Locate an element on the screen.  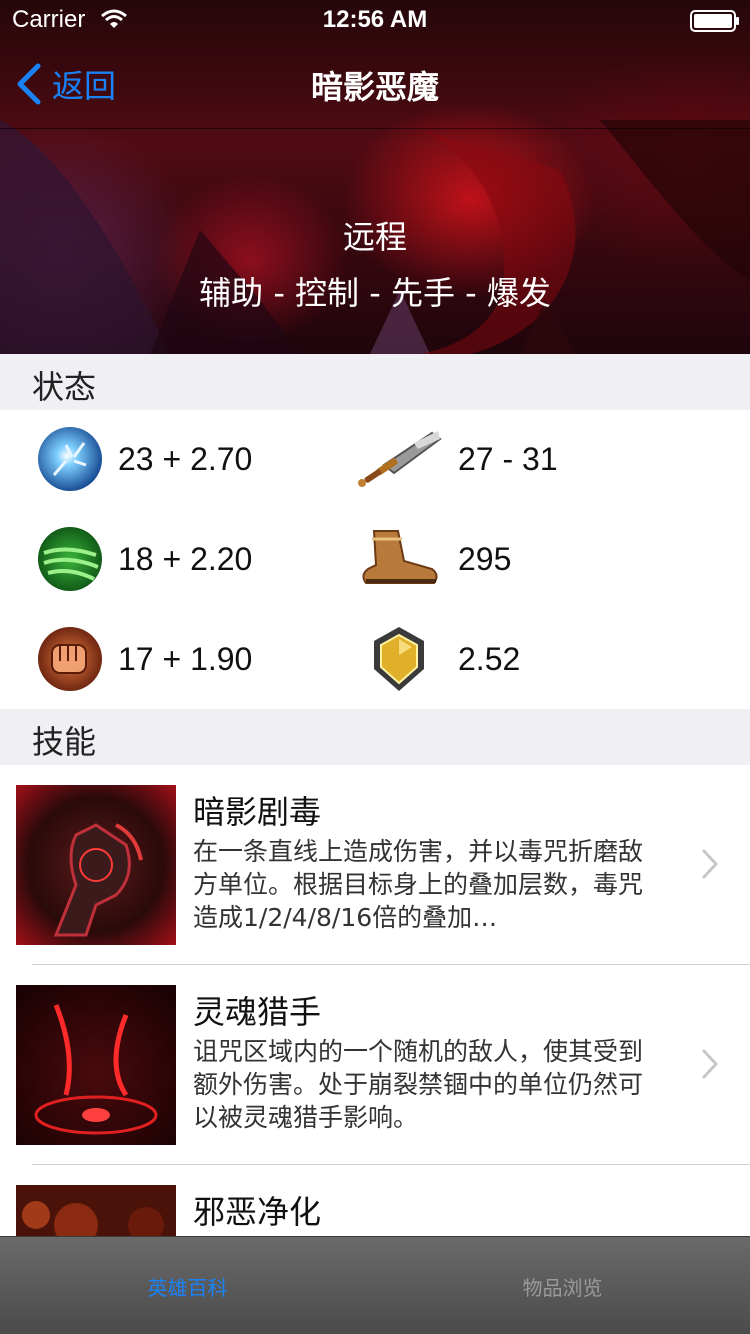
stat-value-agility: 18 + 2.20 is located at coordinates (185, 558).